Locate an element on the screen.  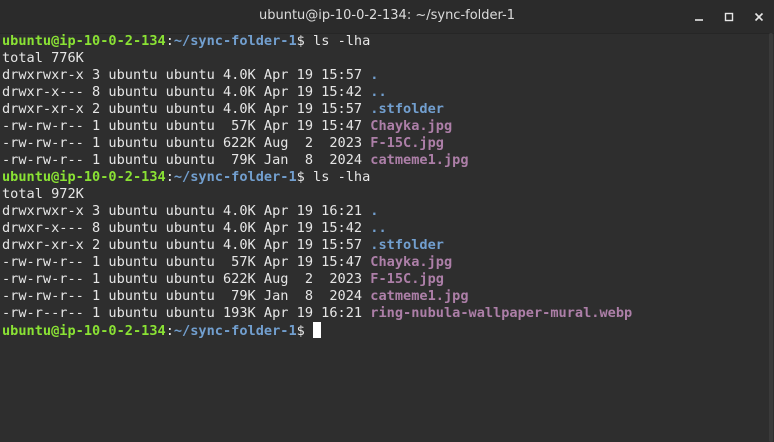
close-button is located at coordinates (759, 17).